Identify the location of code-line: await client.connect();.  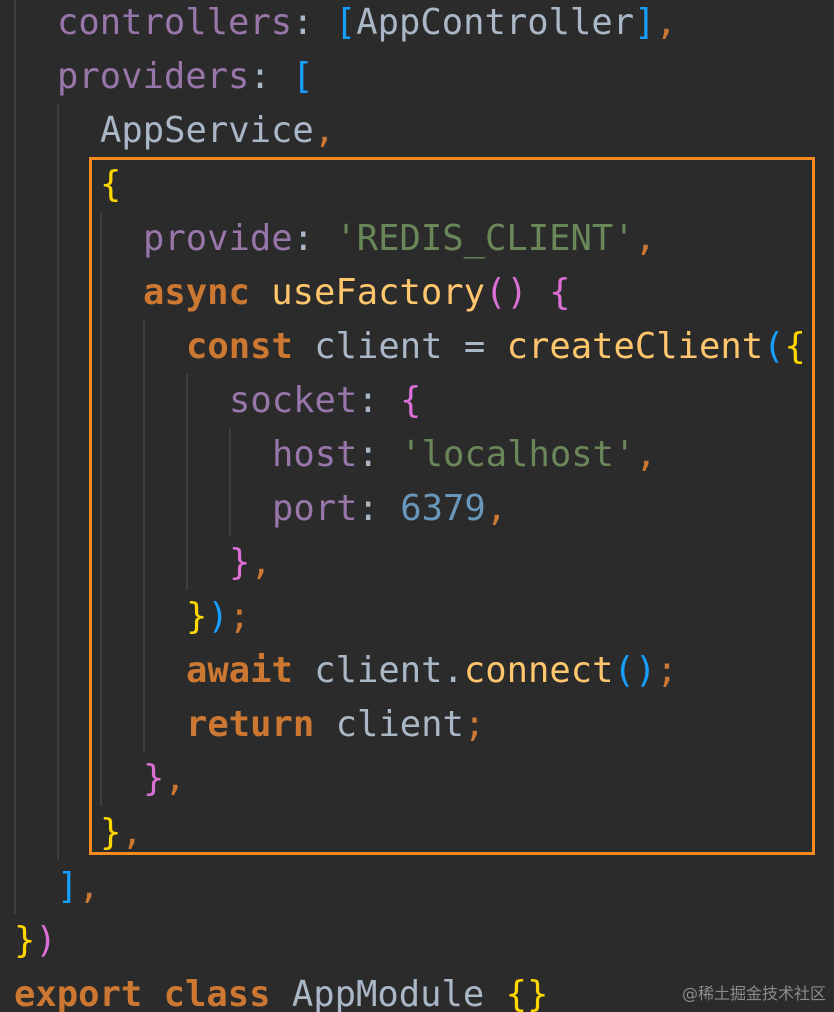
(432, 671).